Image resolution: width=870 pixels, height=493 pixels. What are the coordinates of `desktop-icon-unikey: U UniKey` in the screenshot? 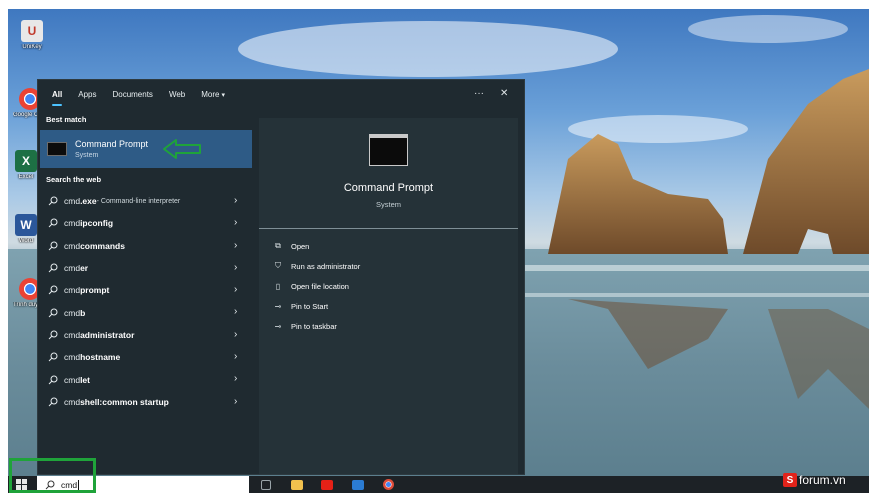 It's located at (32, 35).